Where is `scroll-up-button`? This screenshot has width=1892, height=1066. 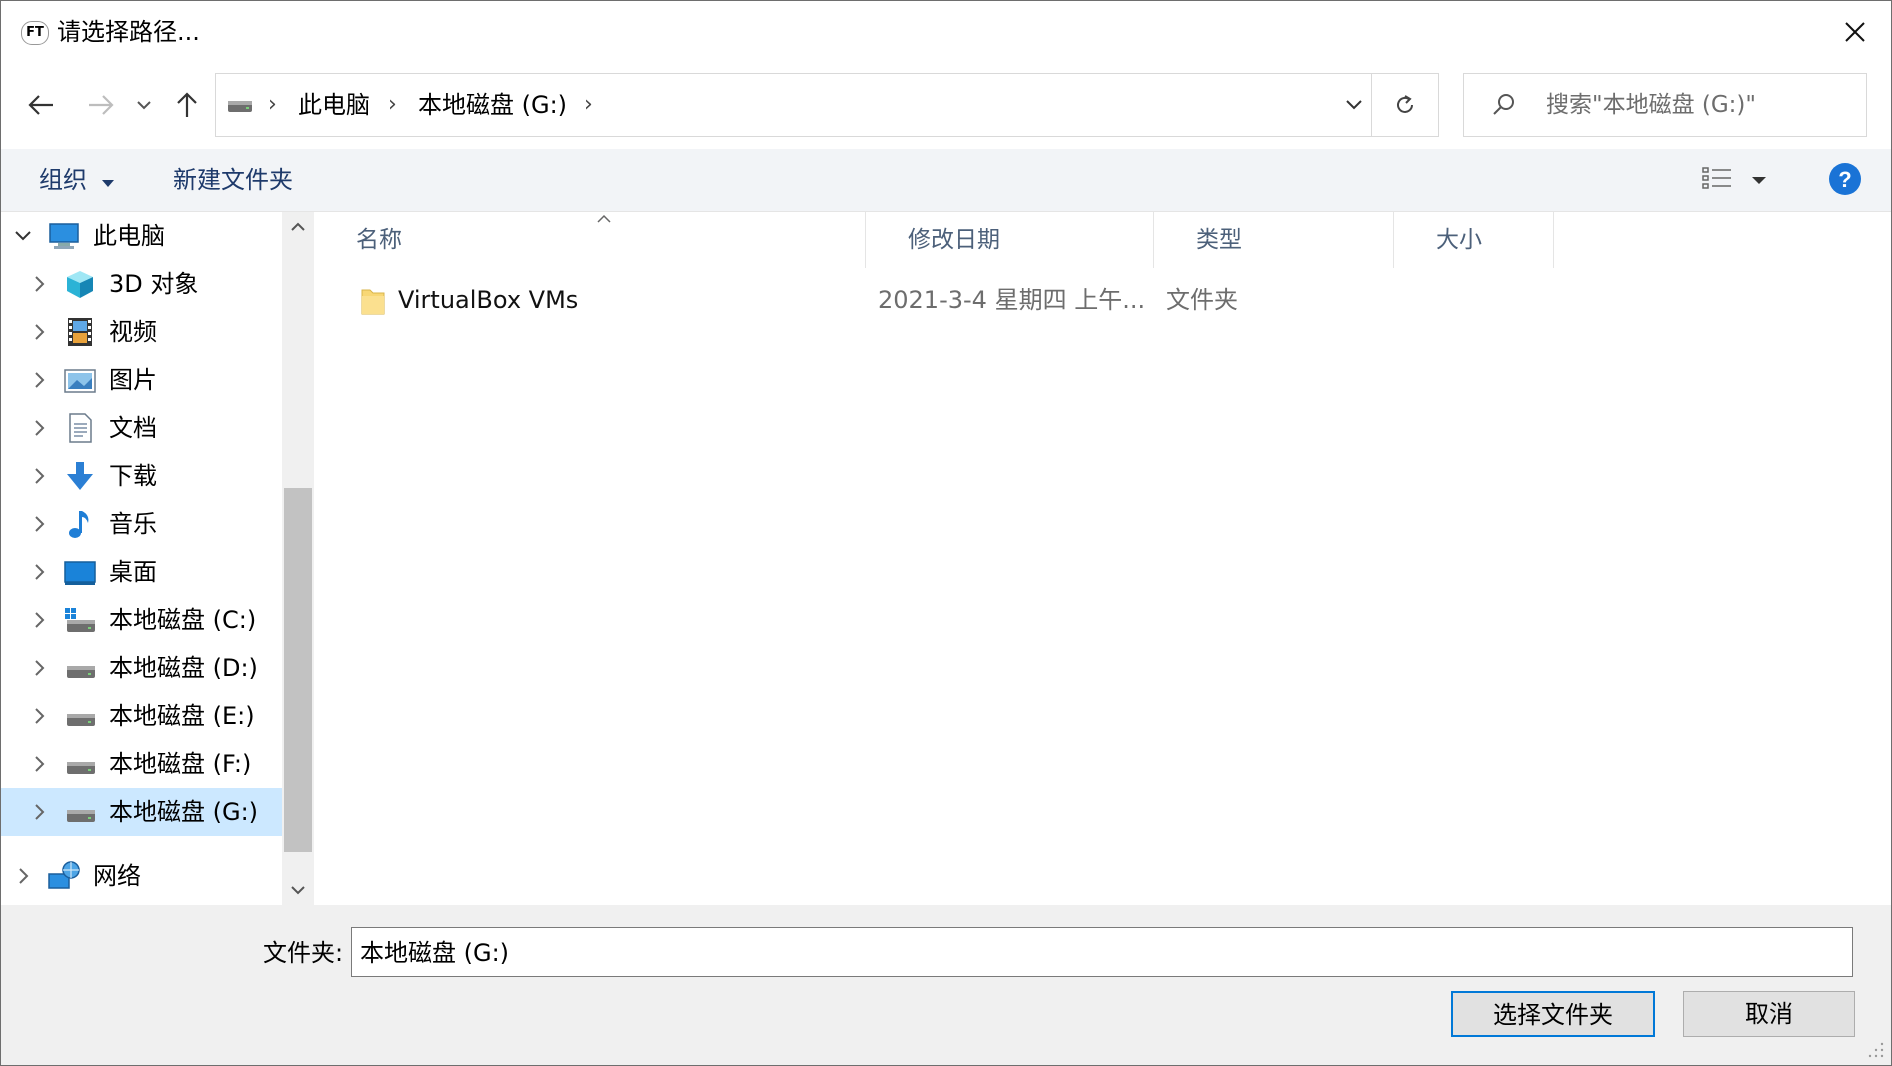
scroll-up-button is located at coordinates (298, 227).